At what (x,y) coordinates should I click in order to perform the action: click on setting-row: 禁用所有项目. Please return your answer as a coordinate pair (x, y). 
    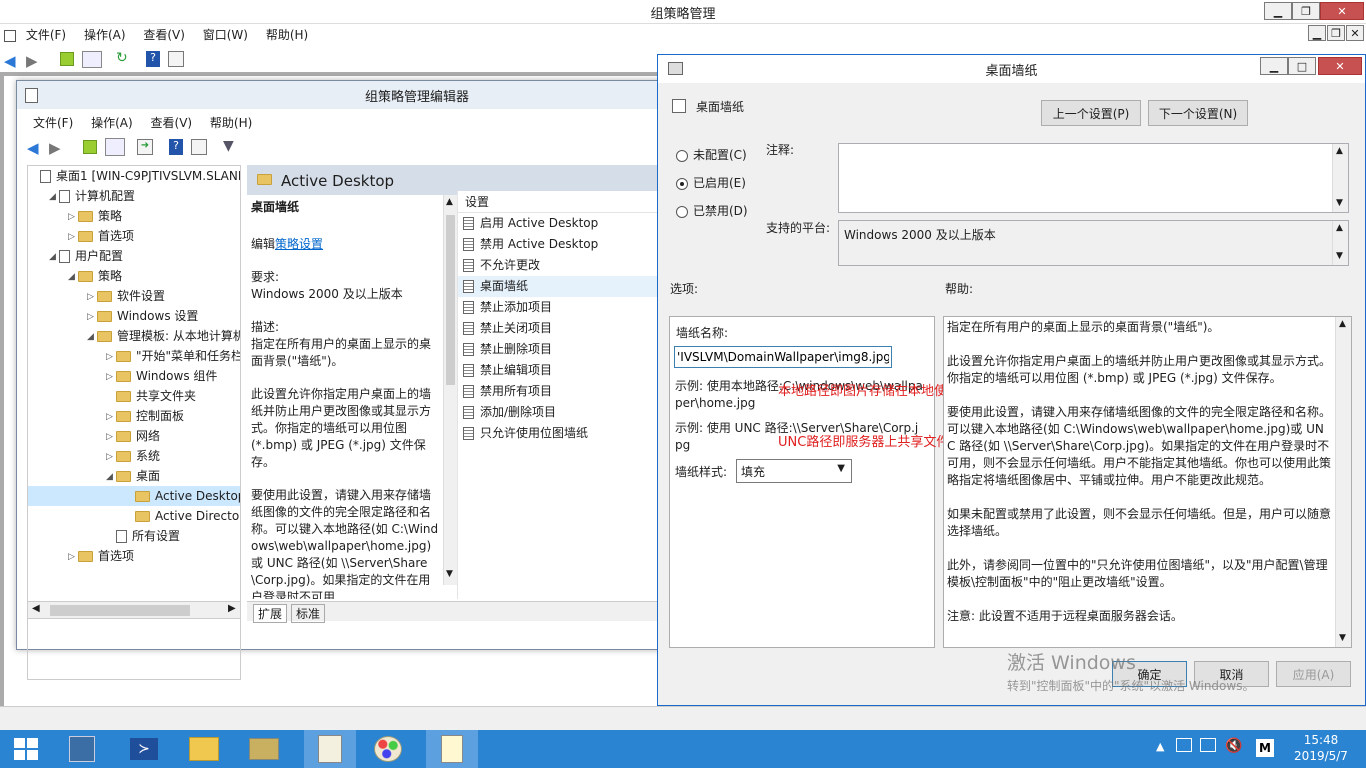
    Looking at the image, I should click on (566, 391).